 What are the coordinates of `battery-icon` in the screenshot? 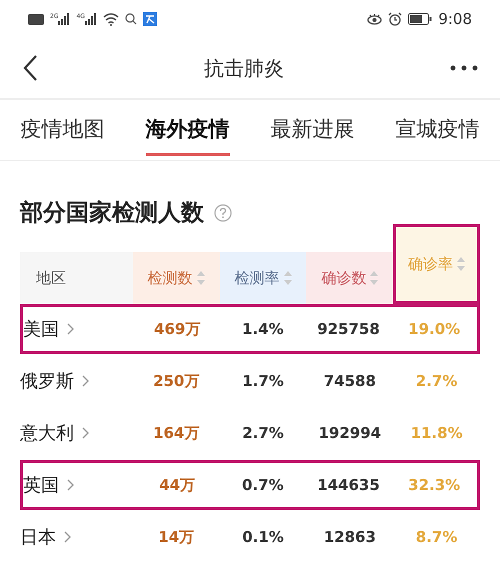 It's located at (420, 19).